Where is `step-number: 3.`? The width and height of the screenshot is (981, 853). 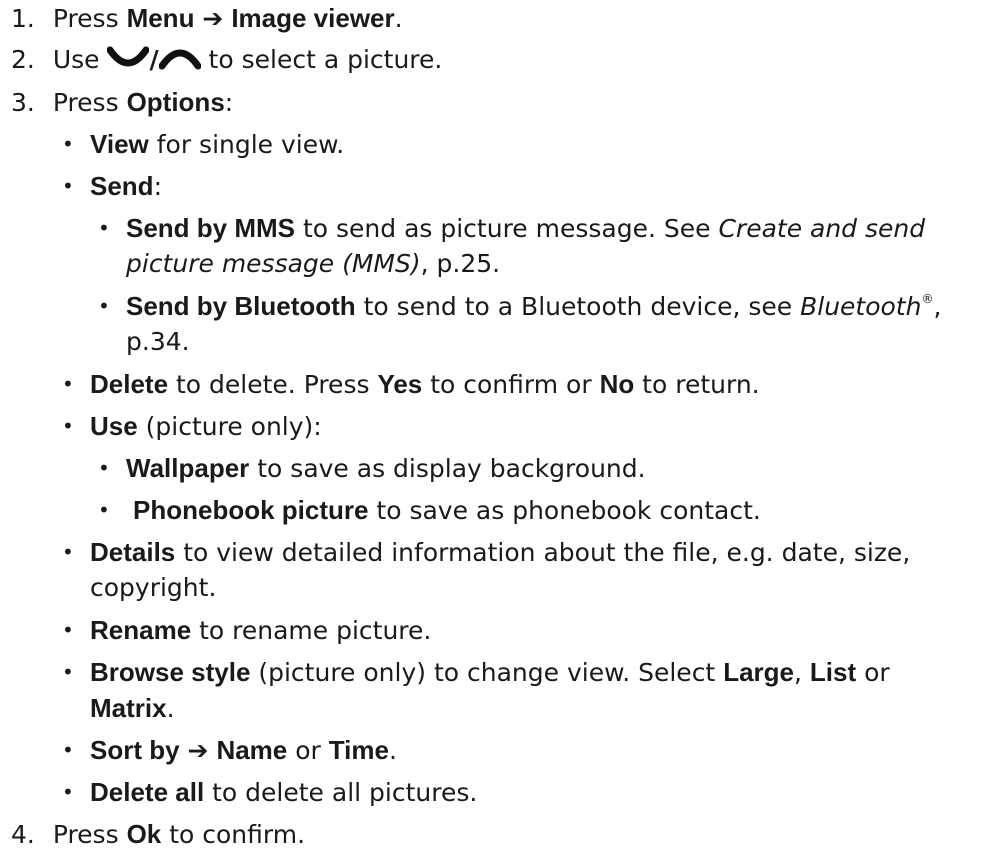
step-number: 3. is located at coordinates (23, 102).